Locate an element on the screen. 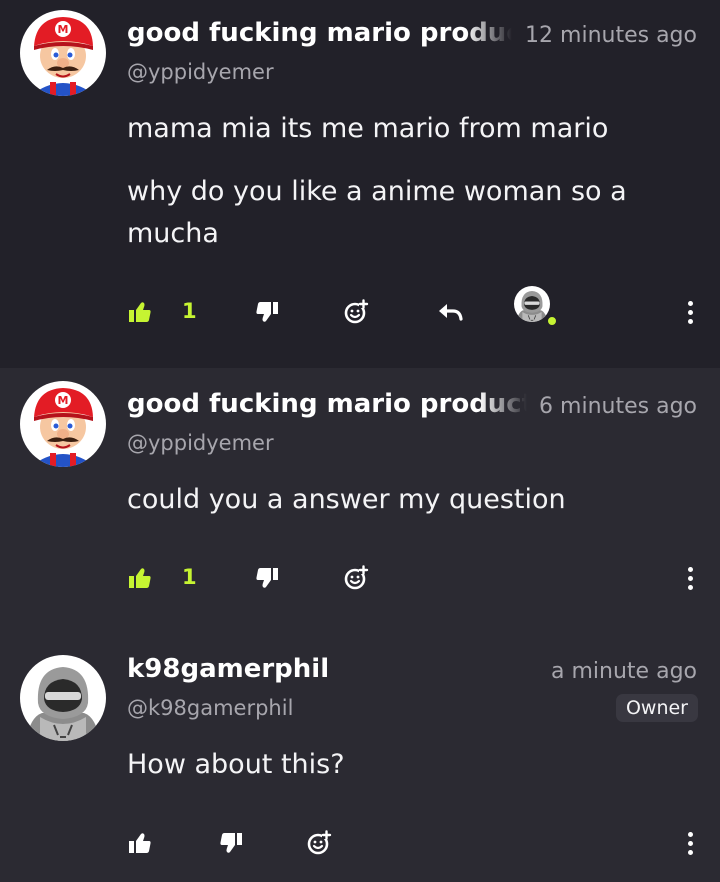 Image resolution: width=720 pixels, height=882 pixels. comment-author: good fucking mario product is located at coordinates (319, 33).